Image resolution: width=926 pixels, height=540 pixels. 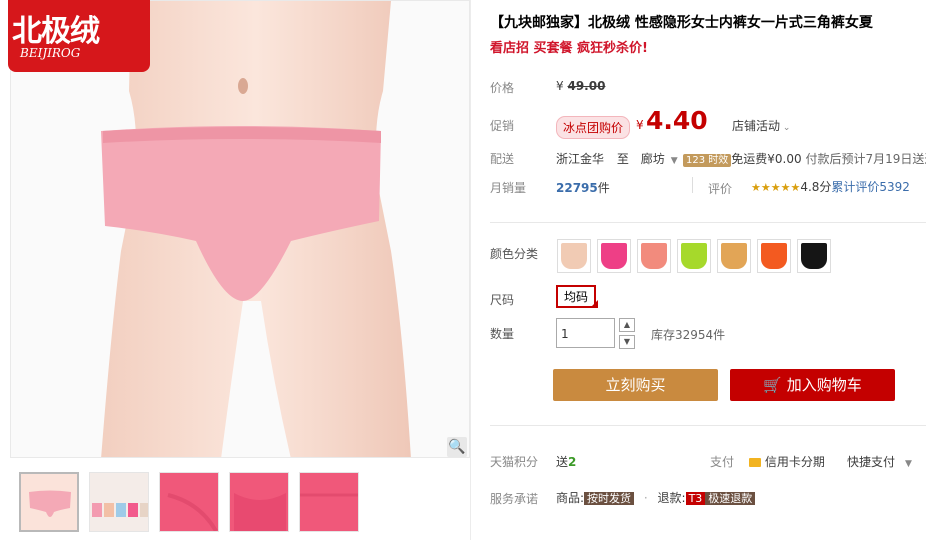 What do you see at coordinates (755, 462) in the screenshot?
I see `credit-card-icon` at bounding box center [755, 462].